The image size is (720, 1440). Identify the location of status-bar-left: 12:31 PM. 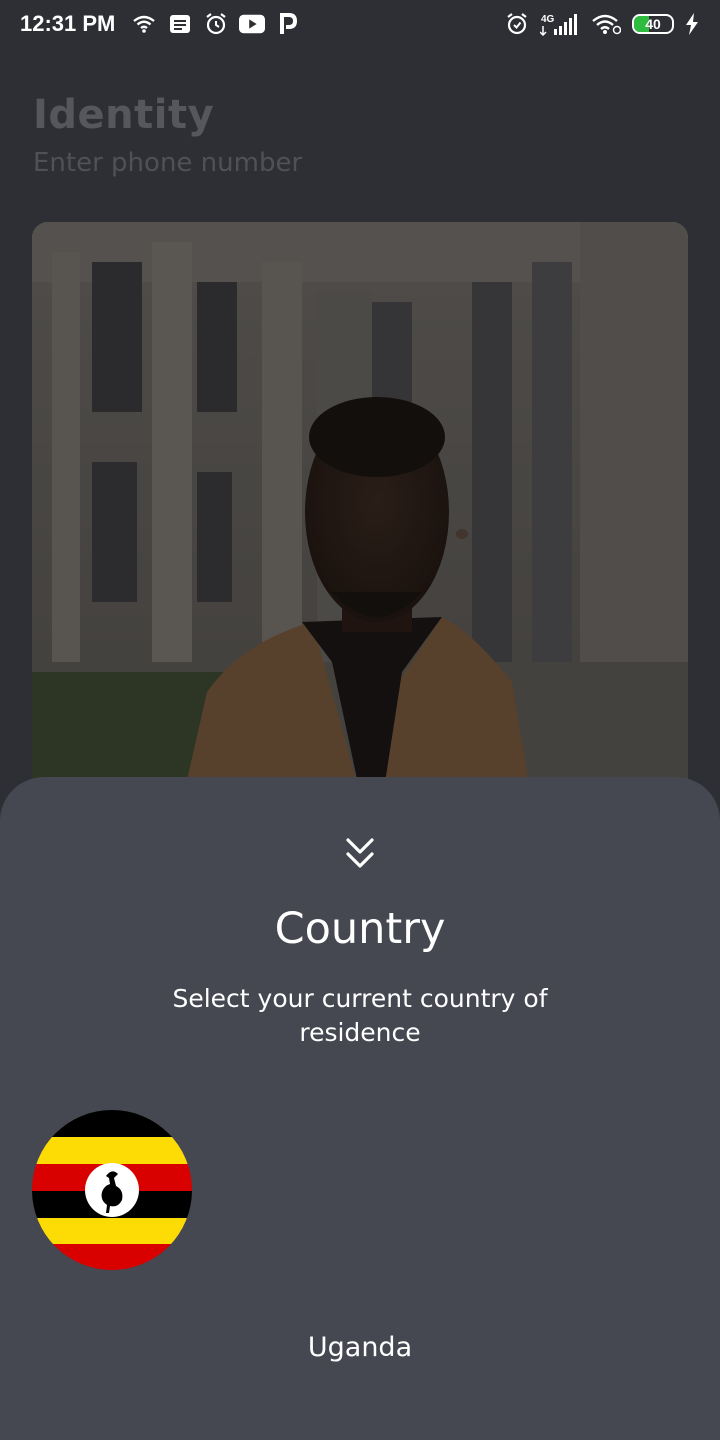
(160, 24).